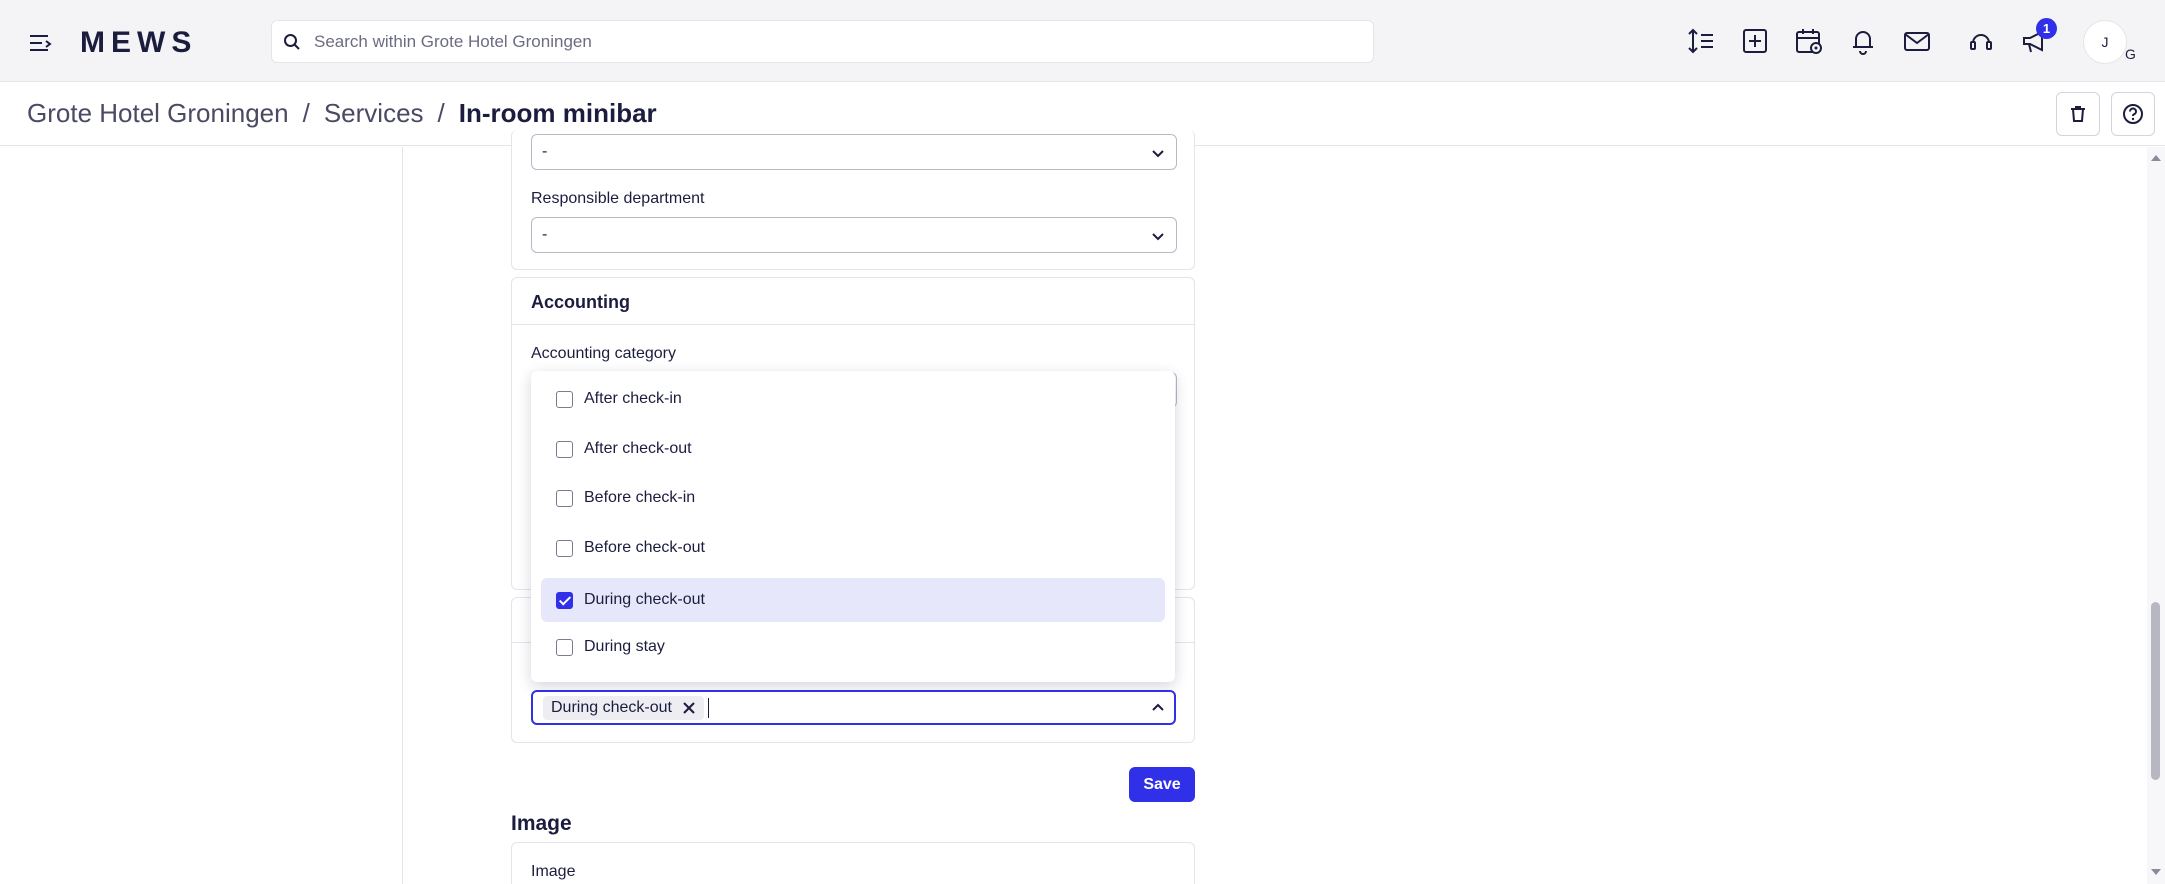 This screenshot has width=2165, height=884. I want to click on bell-icon, so click(1863, 41).